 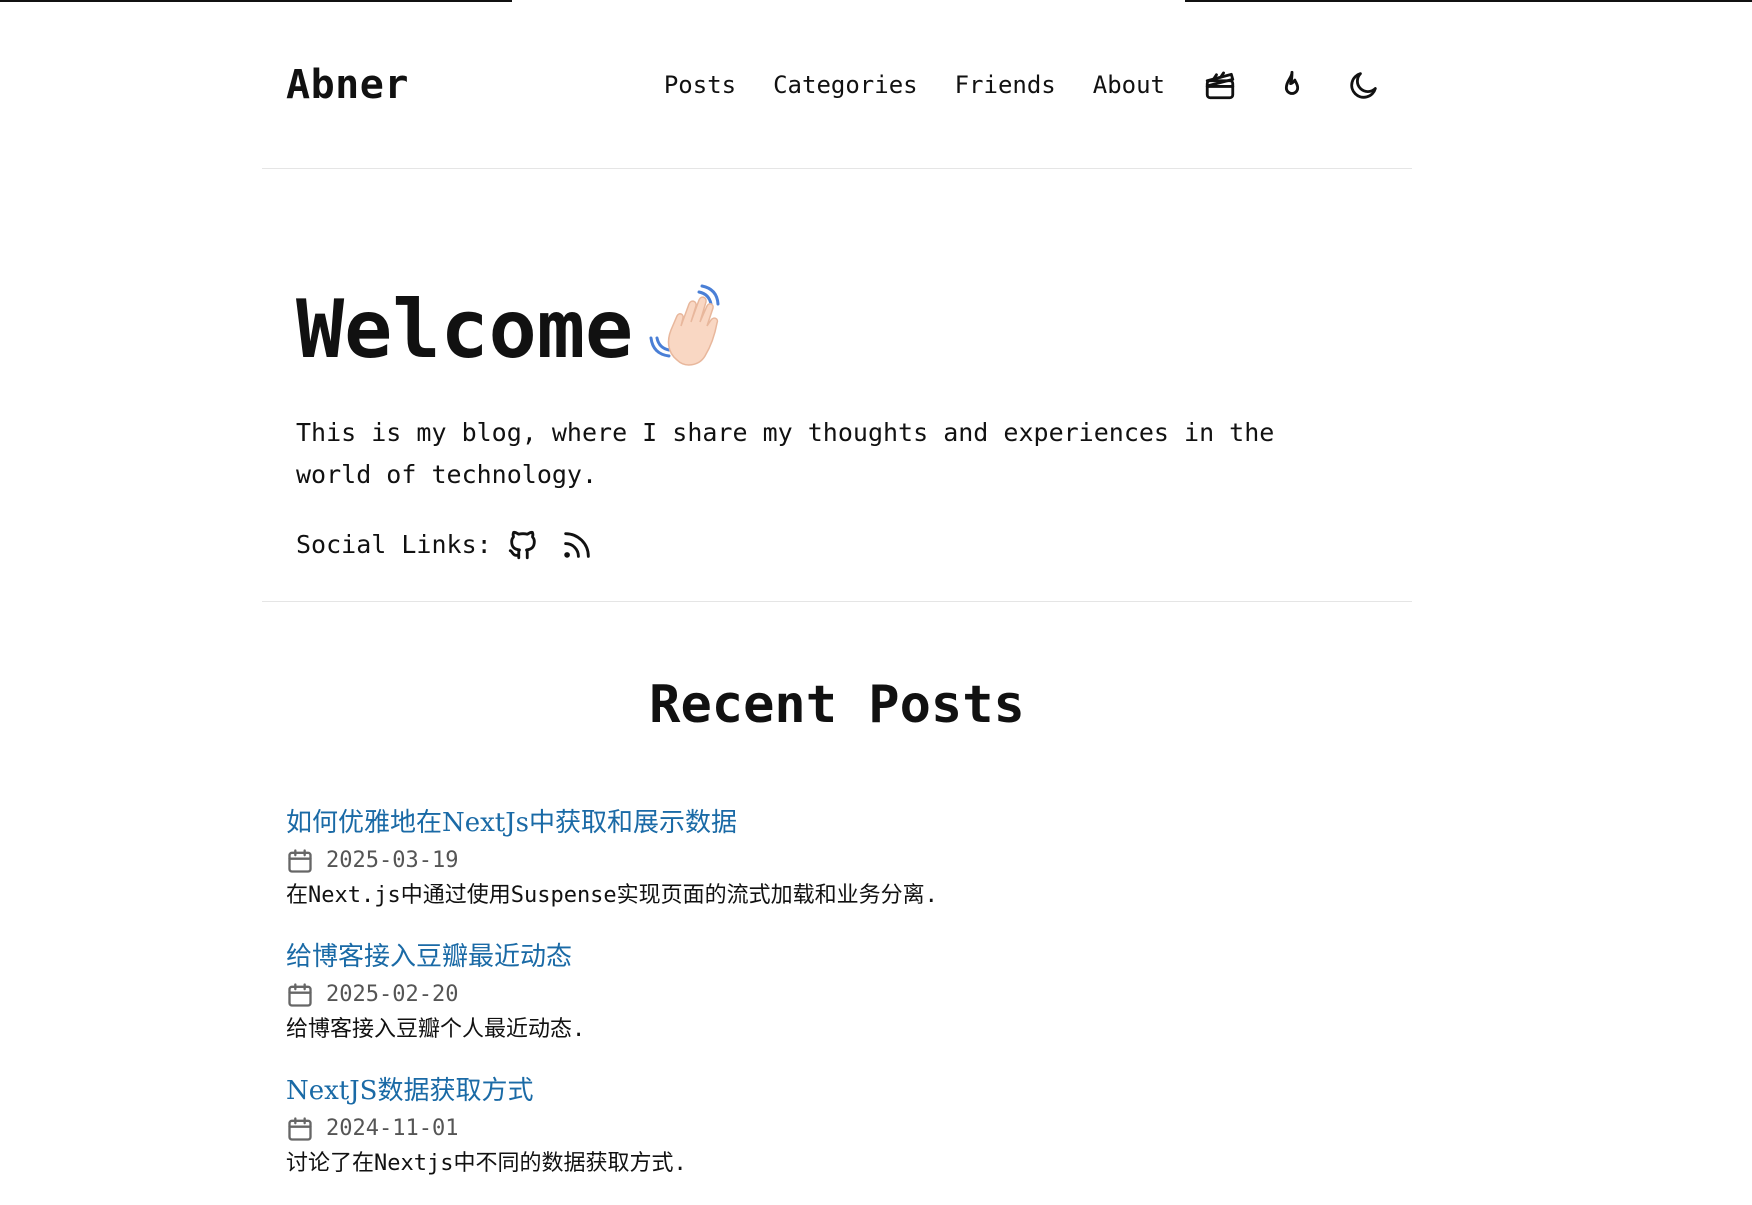 I want to click on post-summary: 讨论了在Nextjs中不同的数据获取方式., so click(x=486, y=1163).